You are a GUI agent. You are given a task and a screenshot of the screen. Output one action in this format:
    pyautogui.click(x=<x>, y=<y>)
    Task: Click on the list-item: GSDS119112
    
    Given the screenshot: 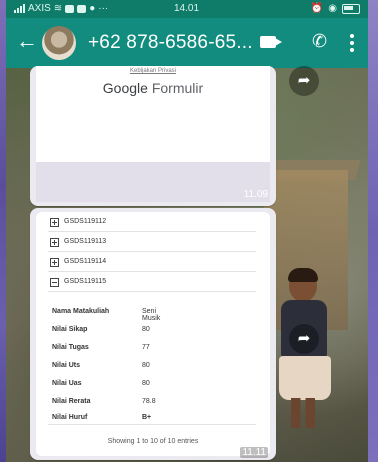 What is the action you would take?
    pyautogui.click(x=152, y=223)
    